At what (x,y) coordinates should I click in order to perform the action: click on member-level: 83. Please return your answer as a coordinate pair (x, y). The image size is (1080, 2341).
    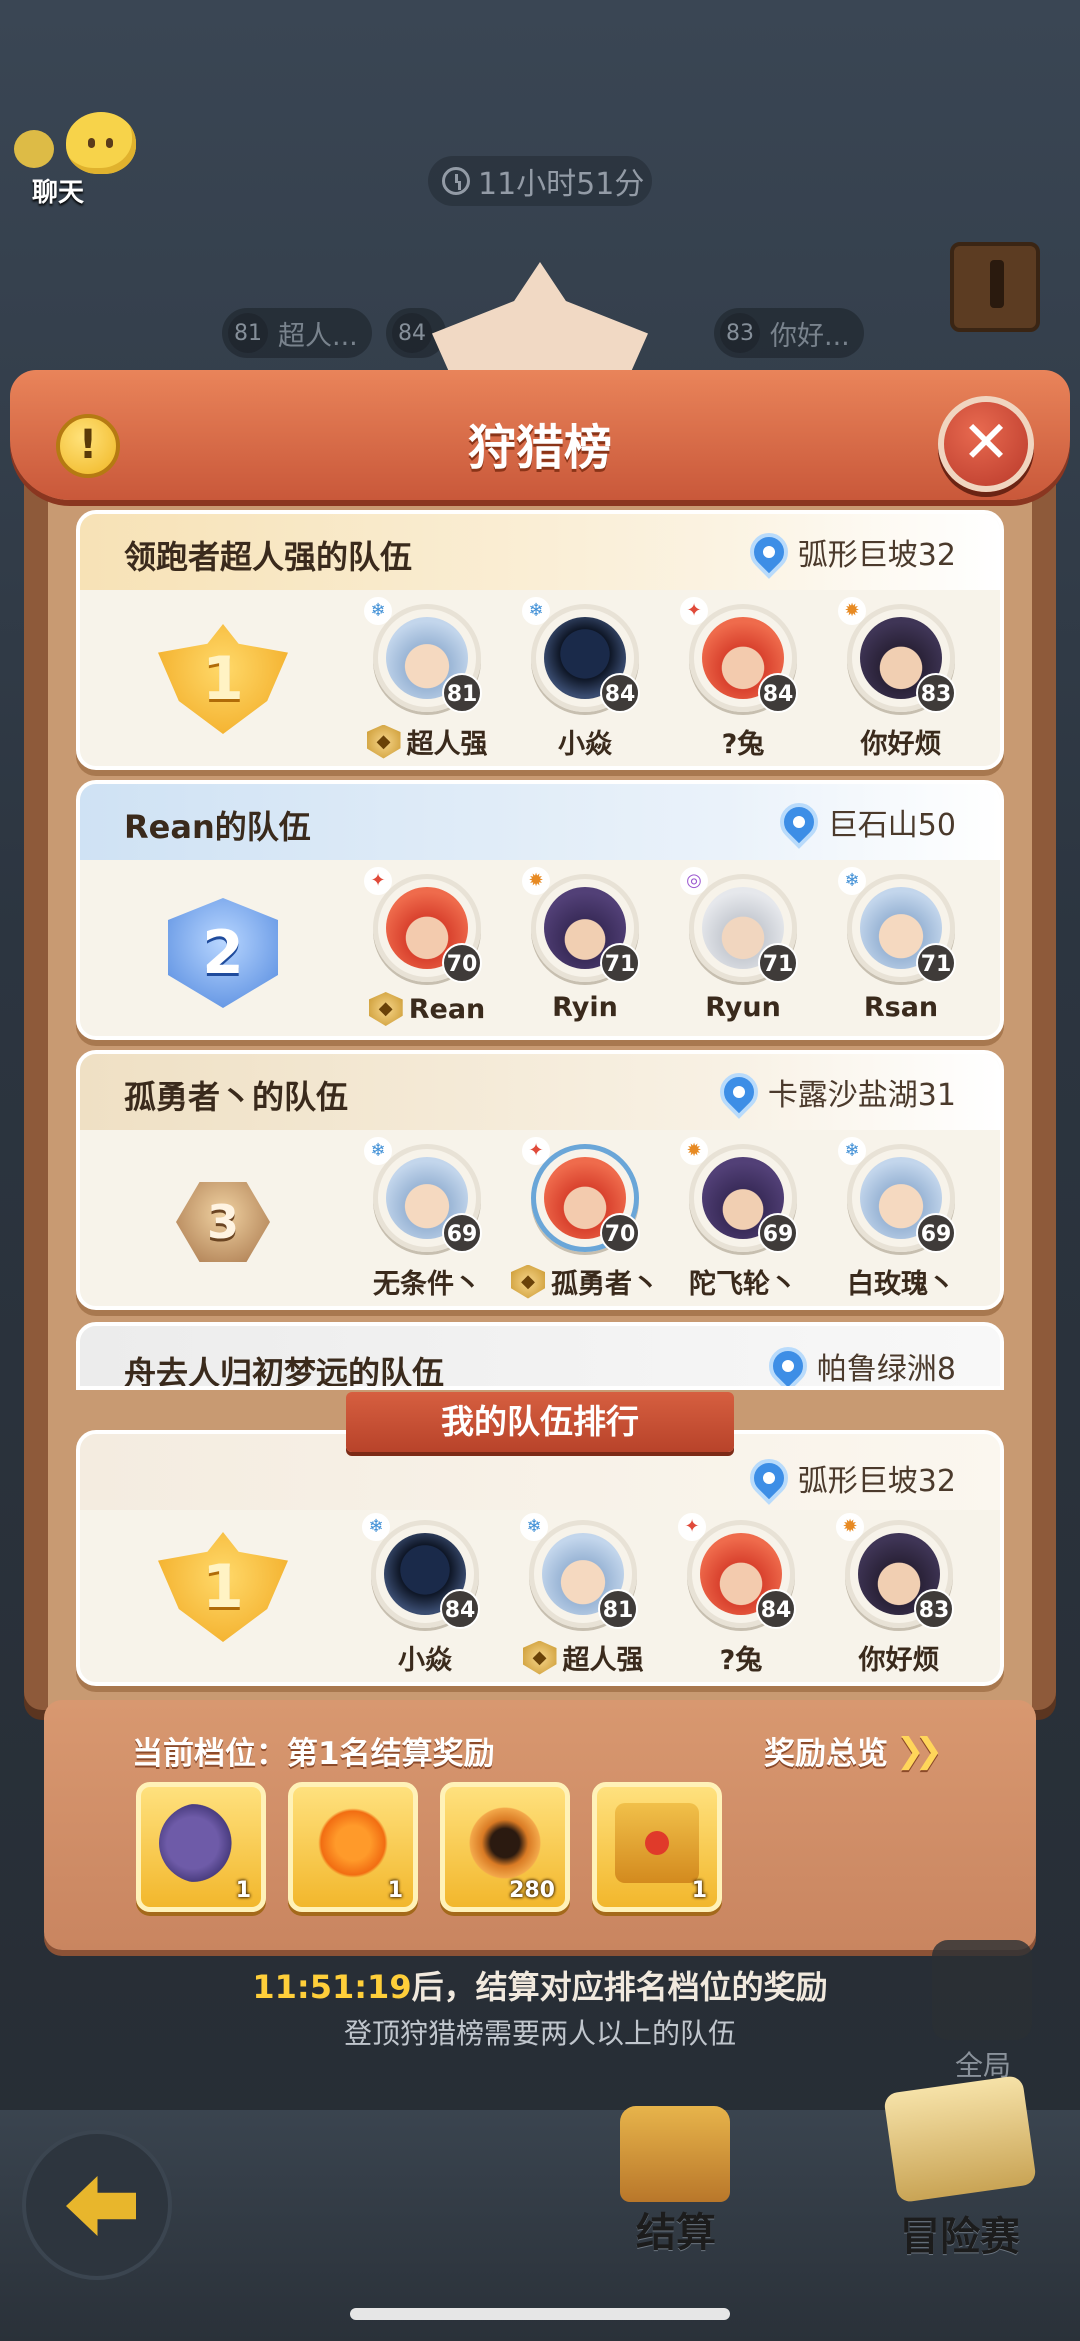
    Looking at the image, I should click on (934, 1609).